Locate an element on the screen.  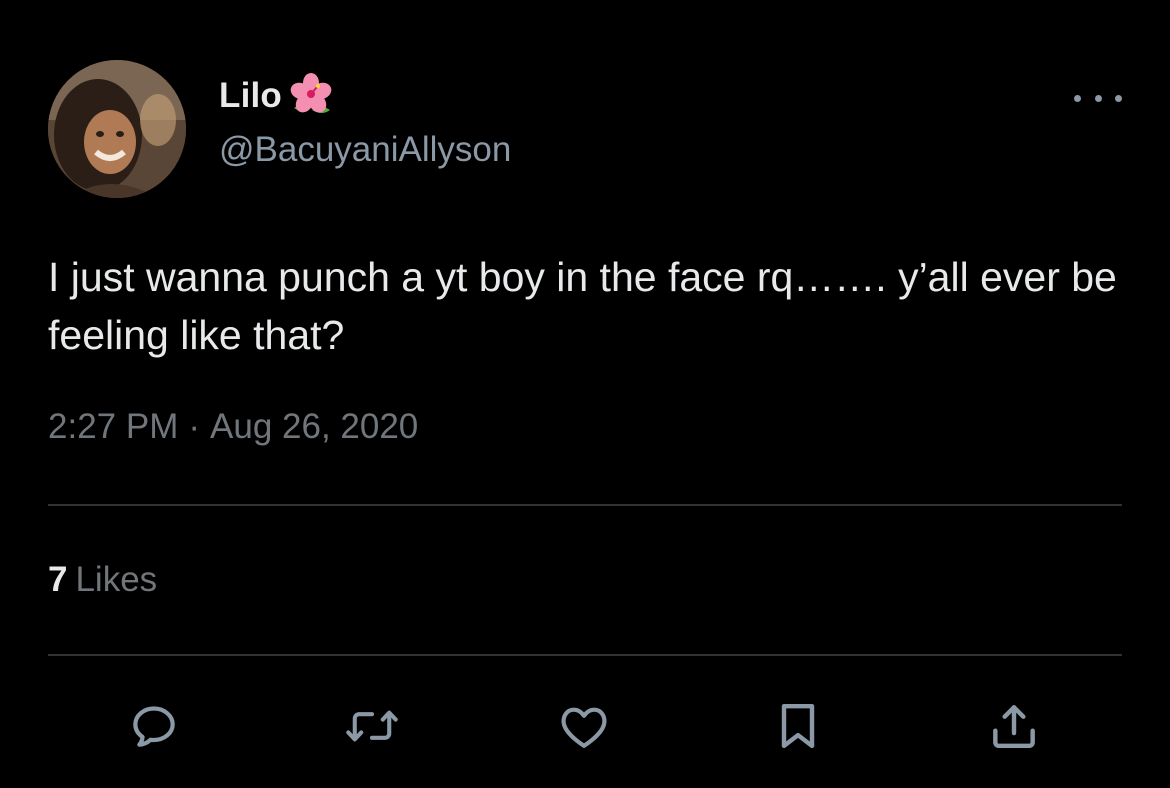
likes-stat: 7 Likes is located at coordinates (102, 580).